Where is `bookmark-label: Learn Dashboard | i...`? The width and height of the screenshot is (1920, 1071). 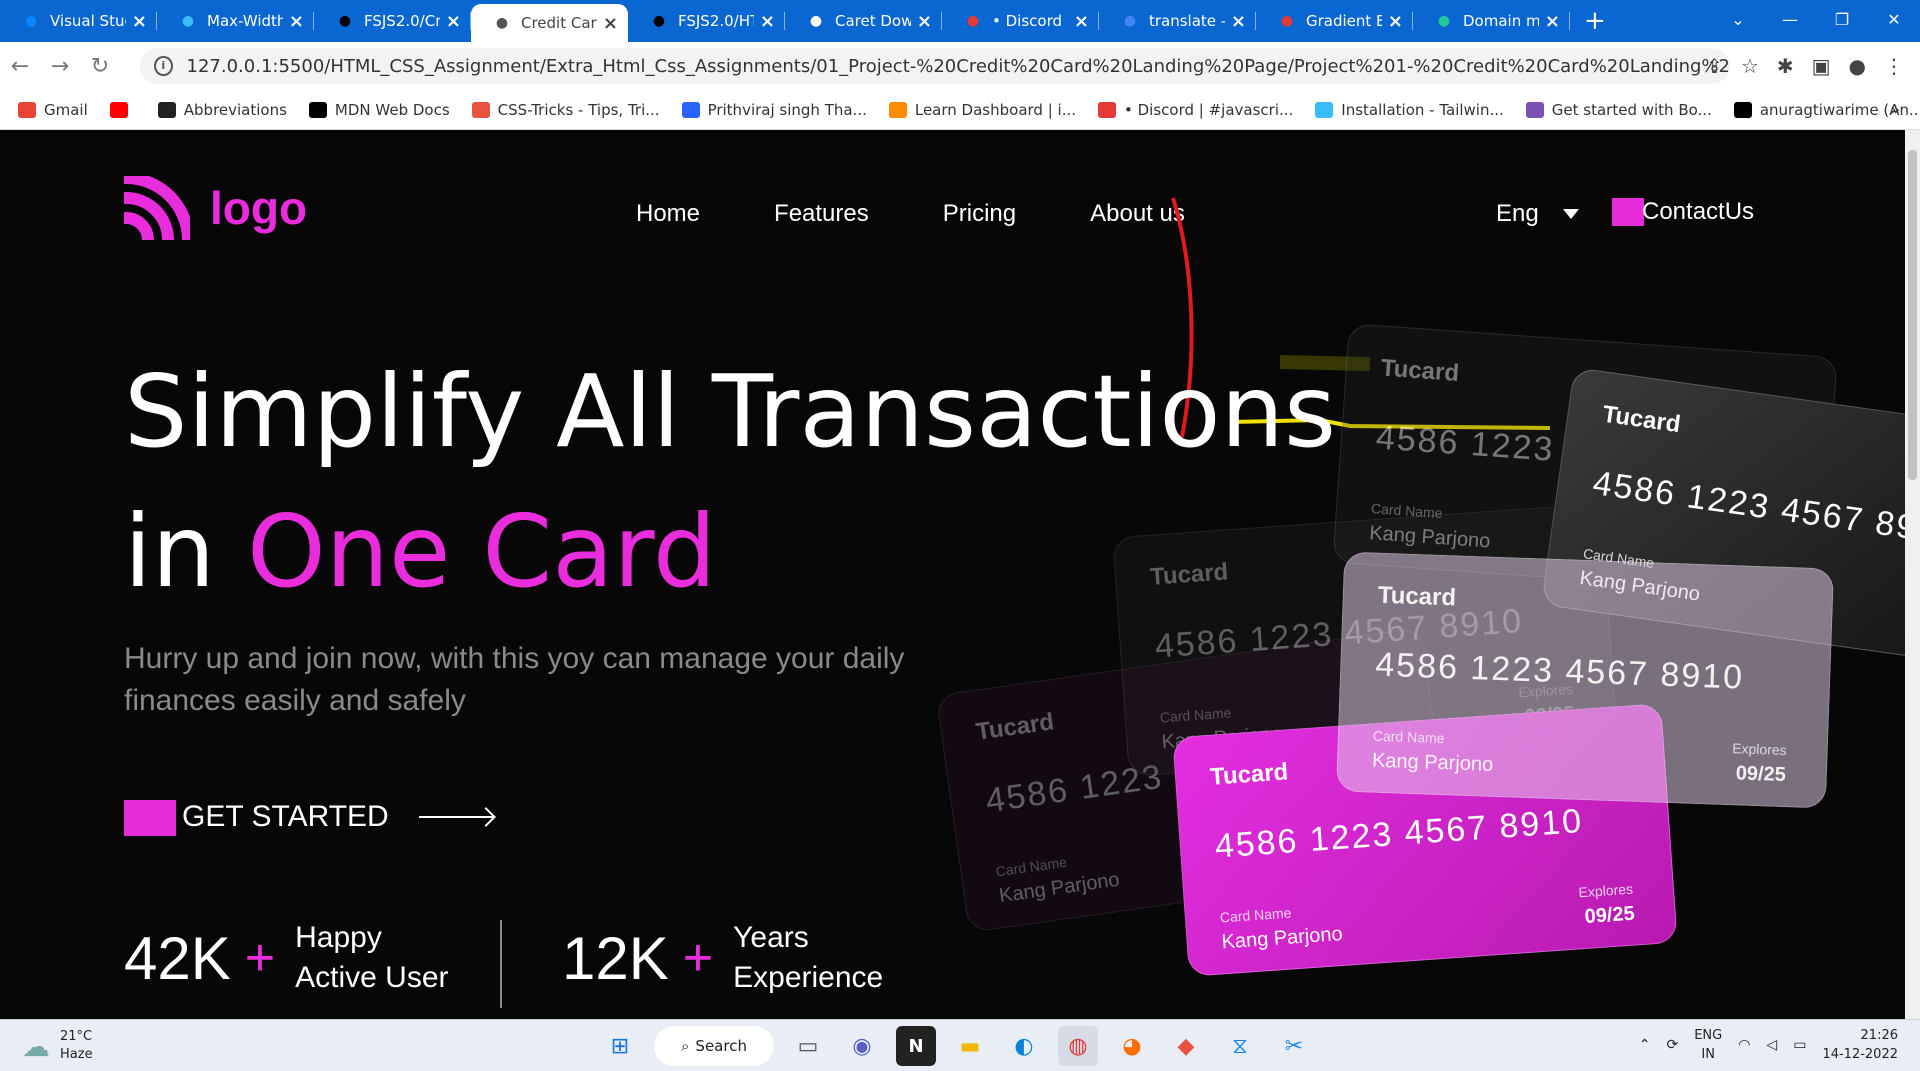 bookmark-label: Learn Dashboard | i... is located at coordinates (995, 109).